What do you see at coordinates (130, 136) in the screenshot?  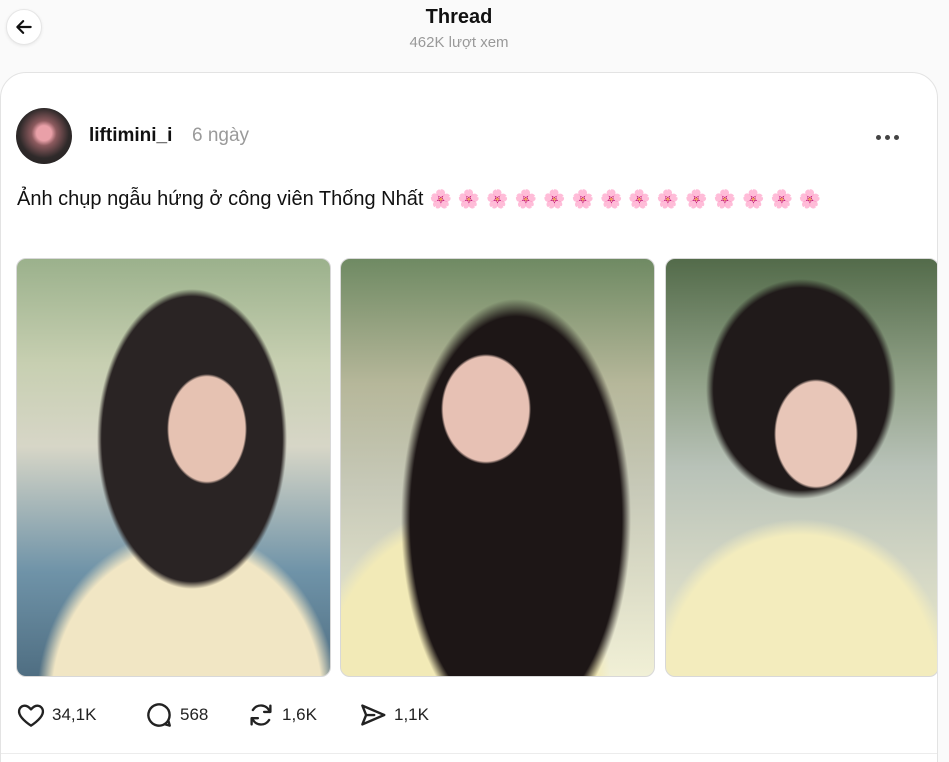 I see `username-link: liftimini_i` at bounding box center [130, 136].